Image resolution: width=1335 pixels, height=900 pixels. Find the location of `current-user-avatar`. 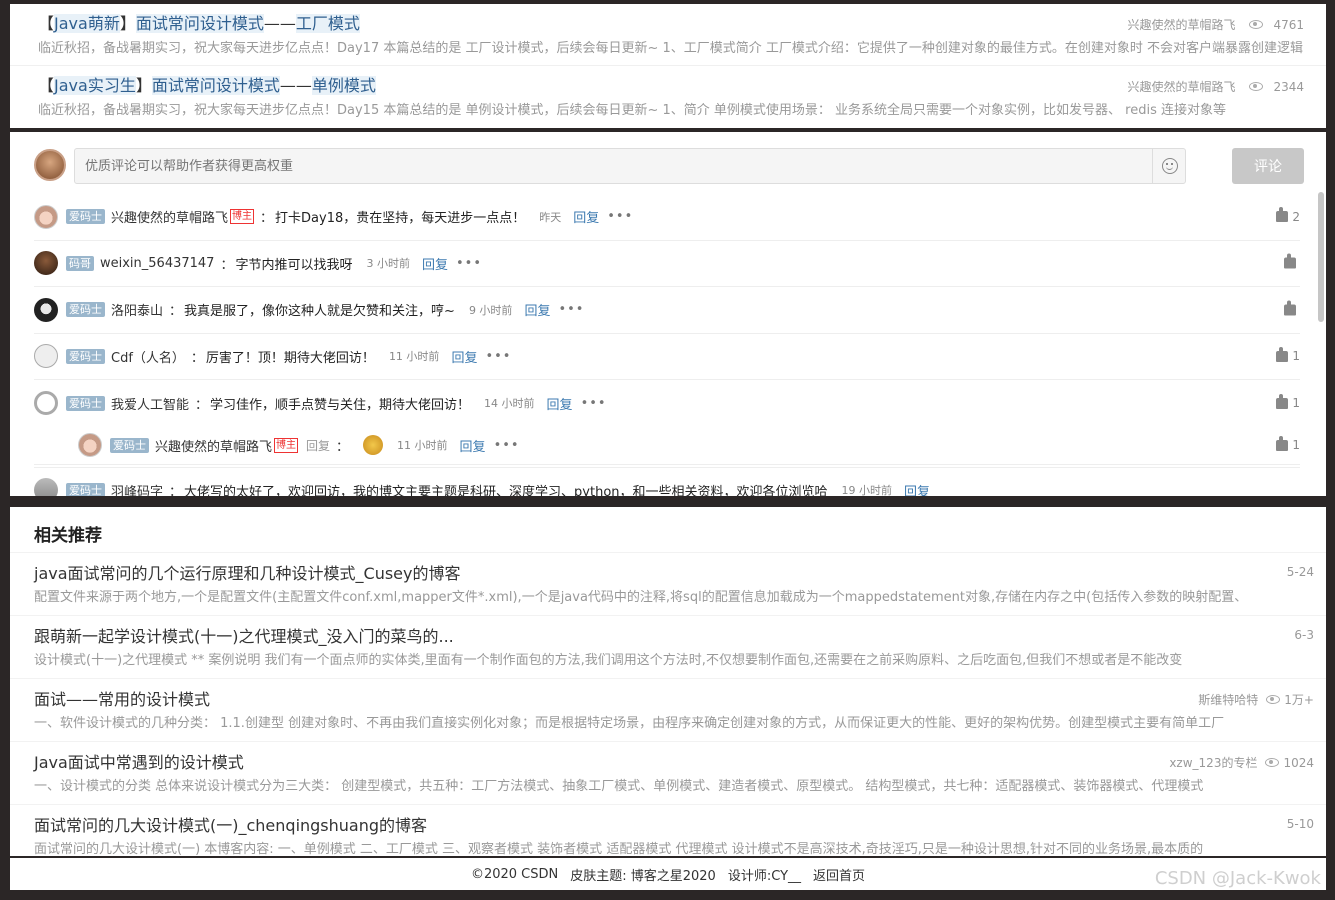

current-user-avatar is located at coordinates (50, 165).